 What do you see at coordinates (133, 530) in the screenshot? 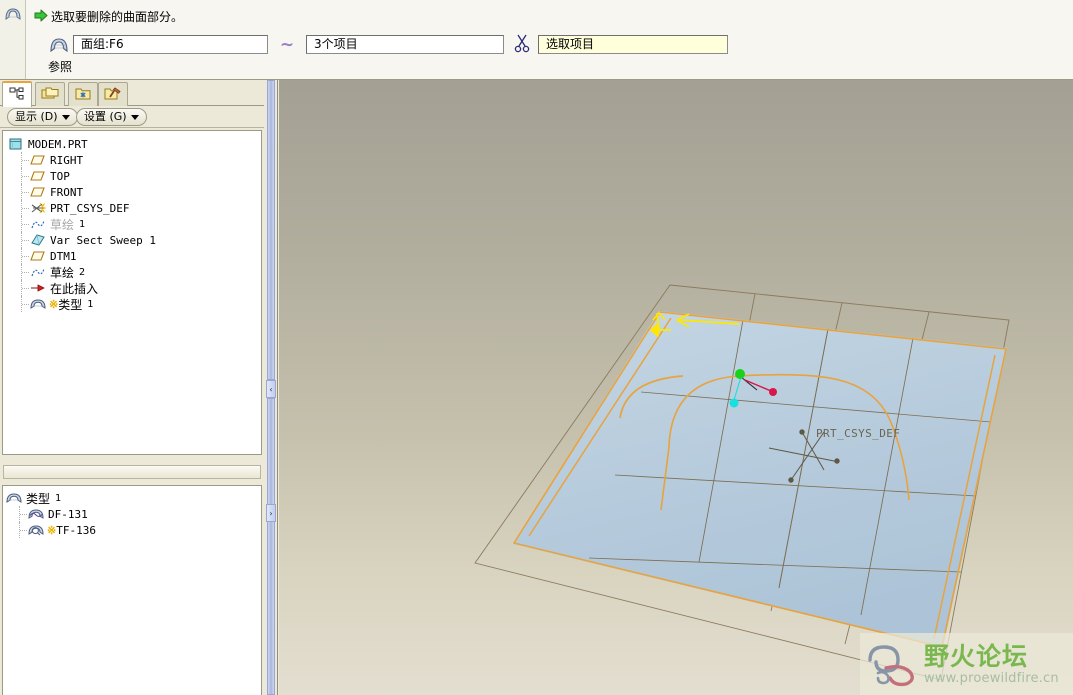
I see `tree-item: ※ TF-136` at bounding box center [133, 530].